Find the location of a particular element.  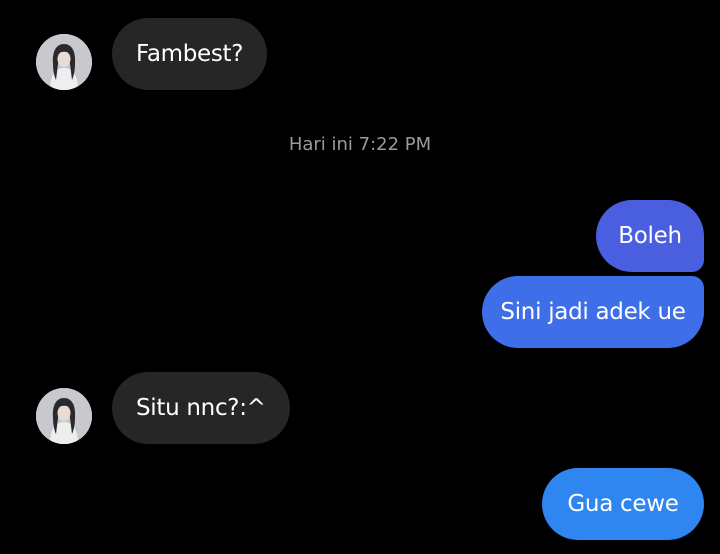

message-bubble-outgoing: Boleh is located at coordinates (650, 236).